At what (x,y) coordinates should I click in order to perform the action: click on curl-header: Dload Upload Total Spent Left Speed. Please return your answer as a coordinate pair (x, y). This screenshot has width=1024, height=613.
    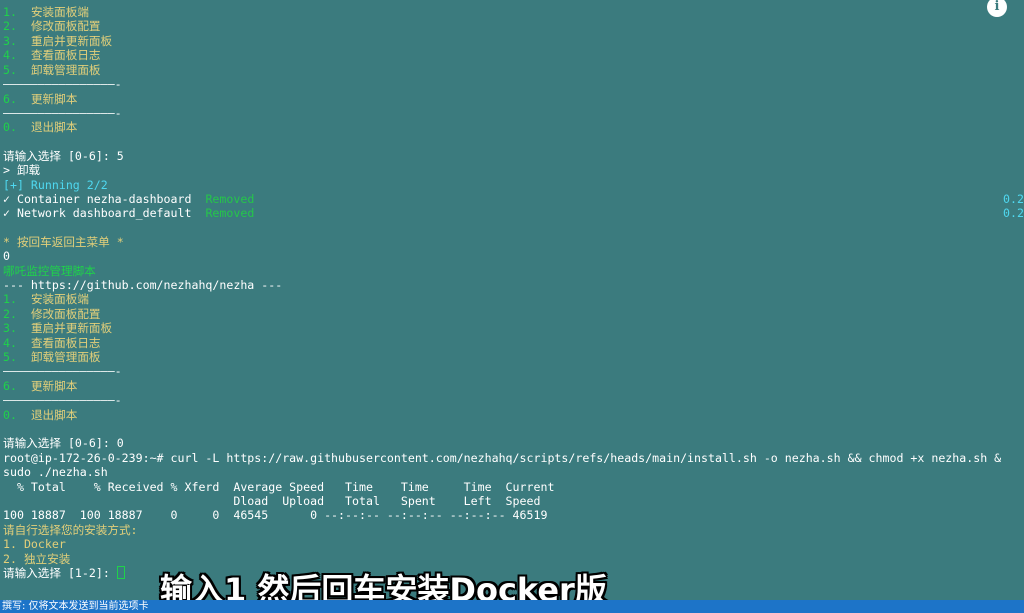
    Looking at the image, I should click on (272, 501).